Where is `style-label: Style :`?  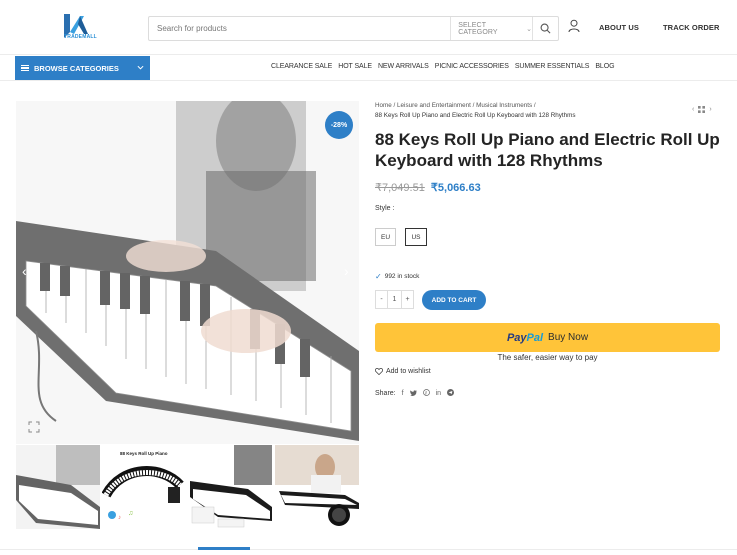 style-label: Style : is located at coordinates (385, 208).